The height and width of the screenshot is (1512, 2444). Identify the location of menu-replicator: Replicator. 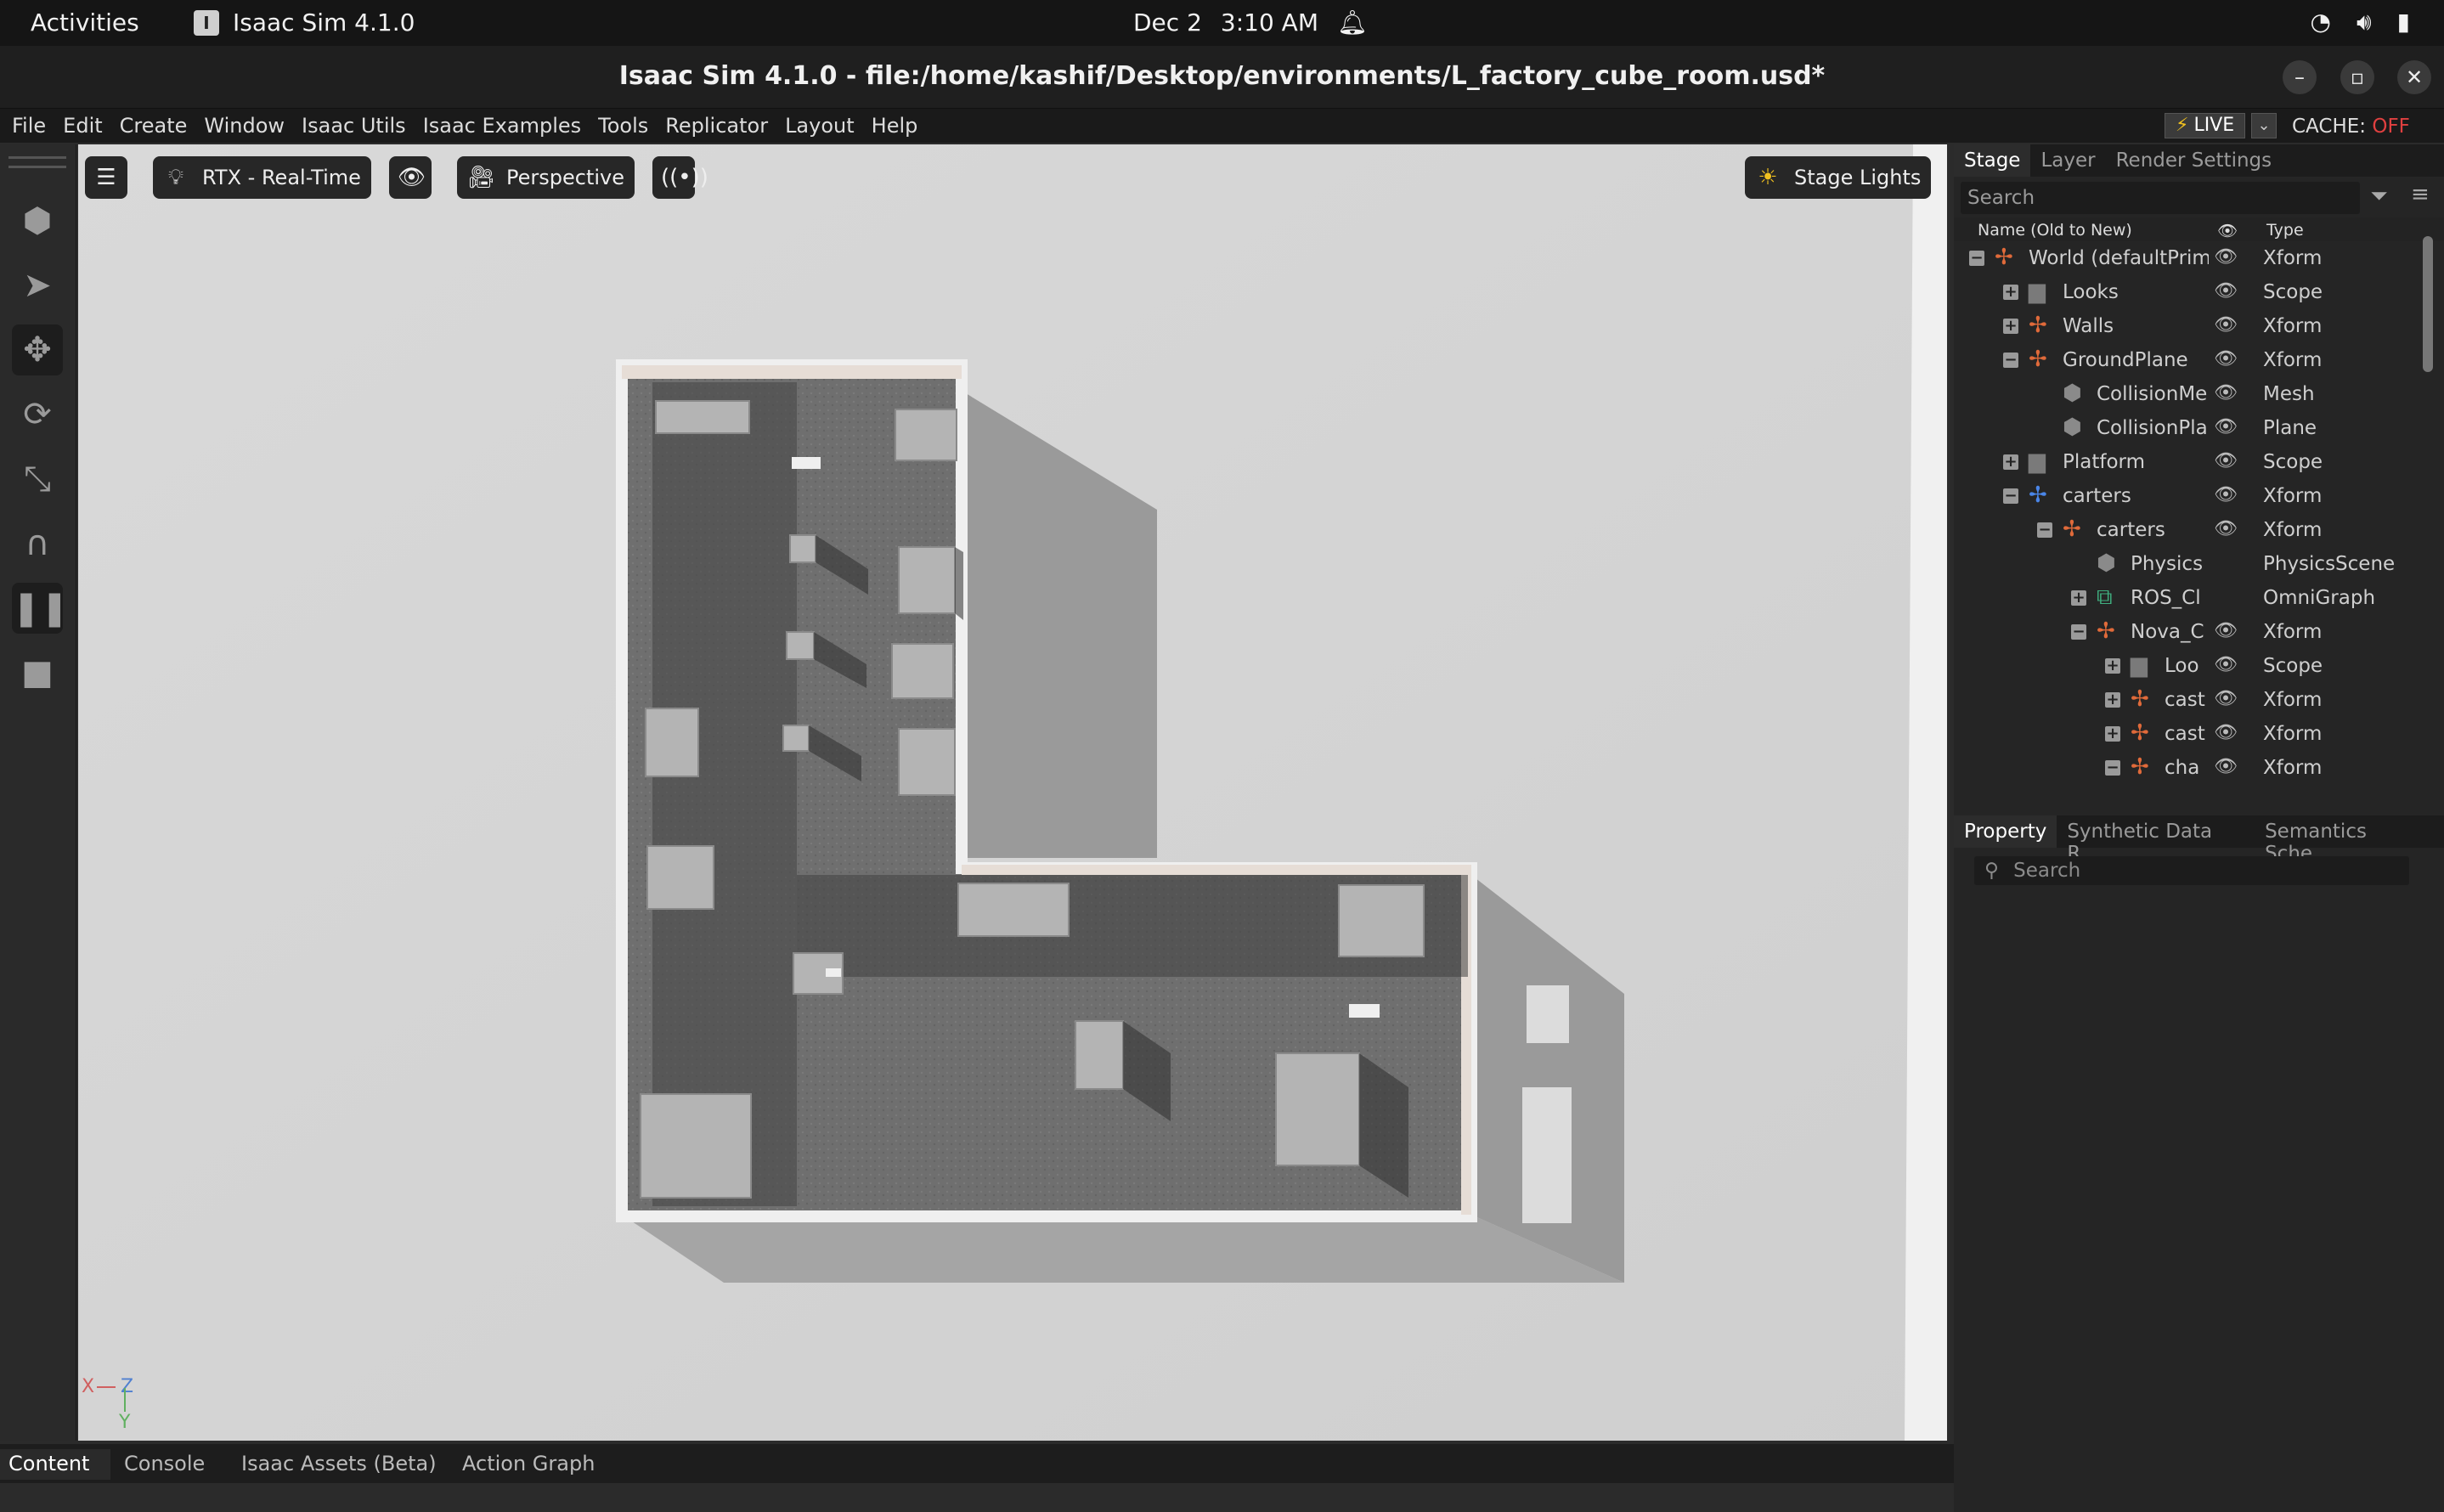
(716, 126).